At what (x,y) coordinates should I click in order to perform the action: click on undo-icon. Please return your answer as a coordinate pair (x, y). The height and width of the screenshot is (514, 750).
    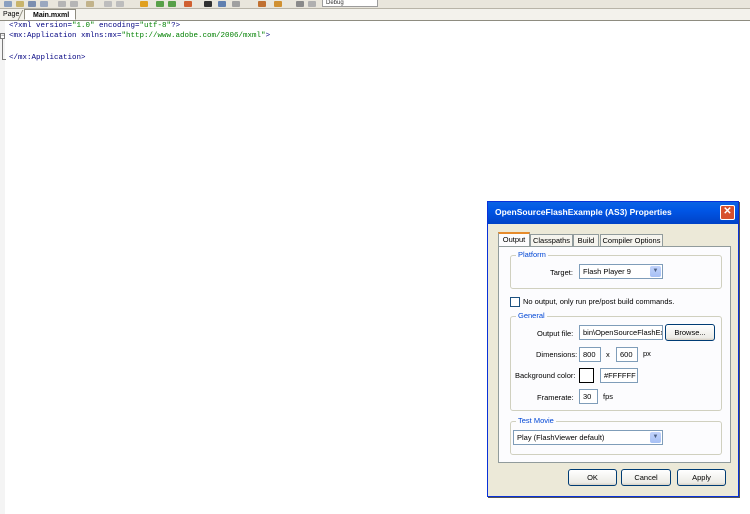
    Looking at the image, I should click on (108, 4).